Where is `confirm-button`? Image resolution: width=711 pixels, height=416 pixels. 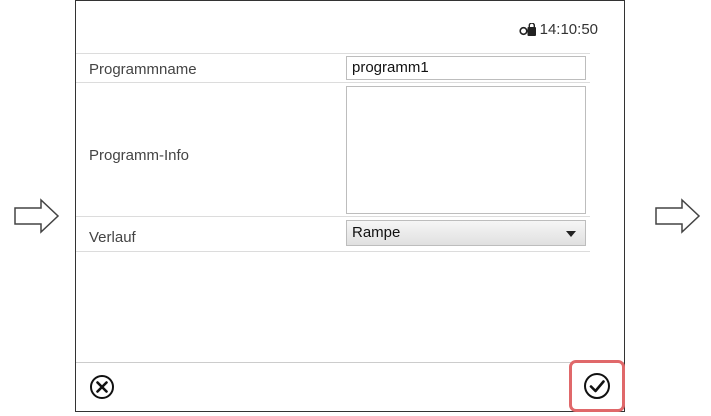 confirm-button is located at coordinates (597, 386).